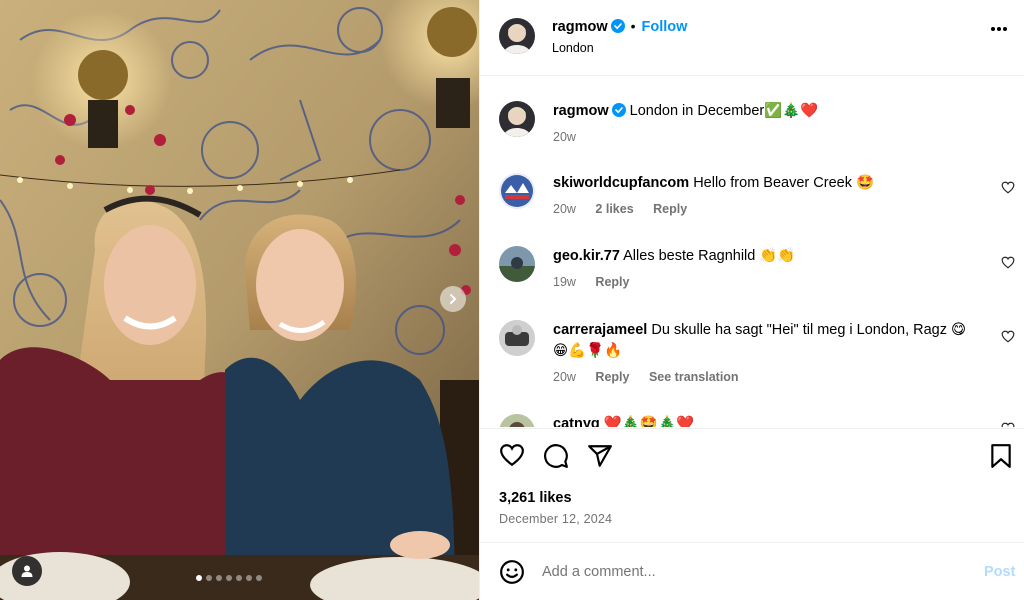 This screenshot has height=600, width=1024. What do you see at coordinates (752, 485) in the screenshot?
I see `post-actions: 3,261 likes December 12, 2024` at bounding box center [752, 485].